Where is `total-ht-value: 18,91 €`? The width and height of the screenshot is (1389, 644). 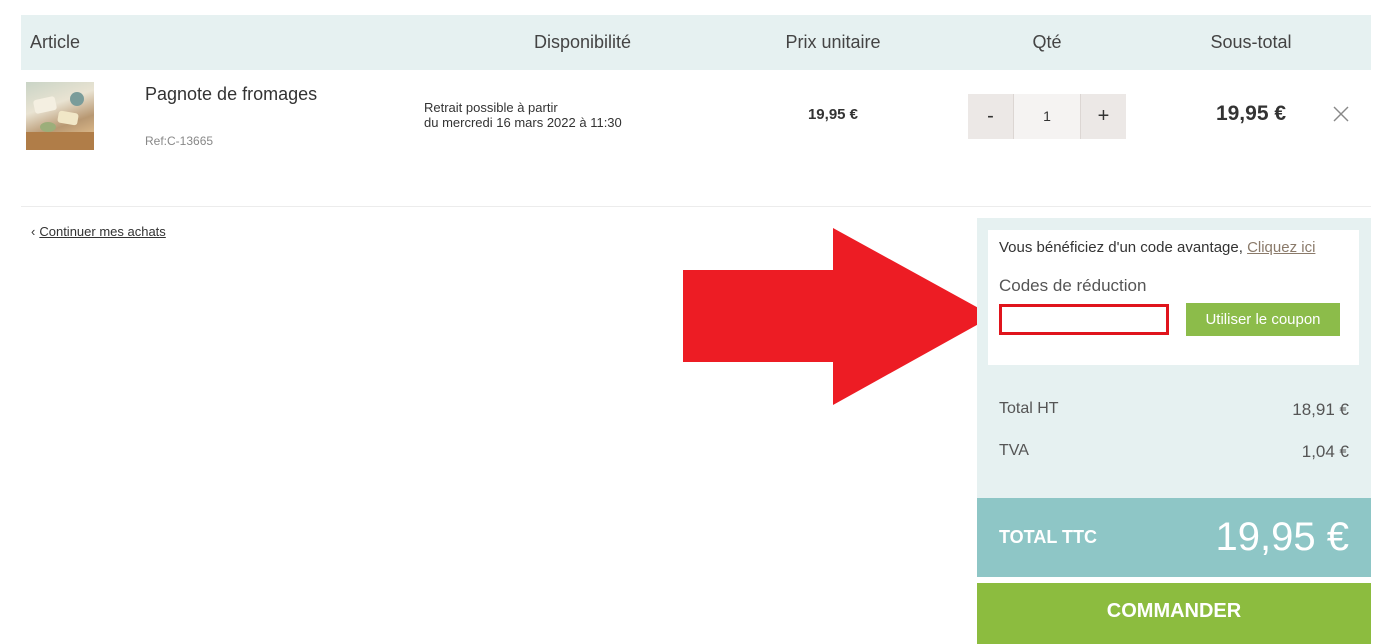 total-ht-value: 18,91 € is located at coordinates (1320, 409).